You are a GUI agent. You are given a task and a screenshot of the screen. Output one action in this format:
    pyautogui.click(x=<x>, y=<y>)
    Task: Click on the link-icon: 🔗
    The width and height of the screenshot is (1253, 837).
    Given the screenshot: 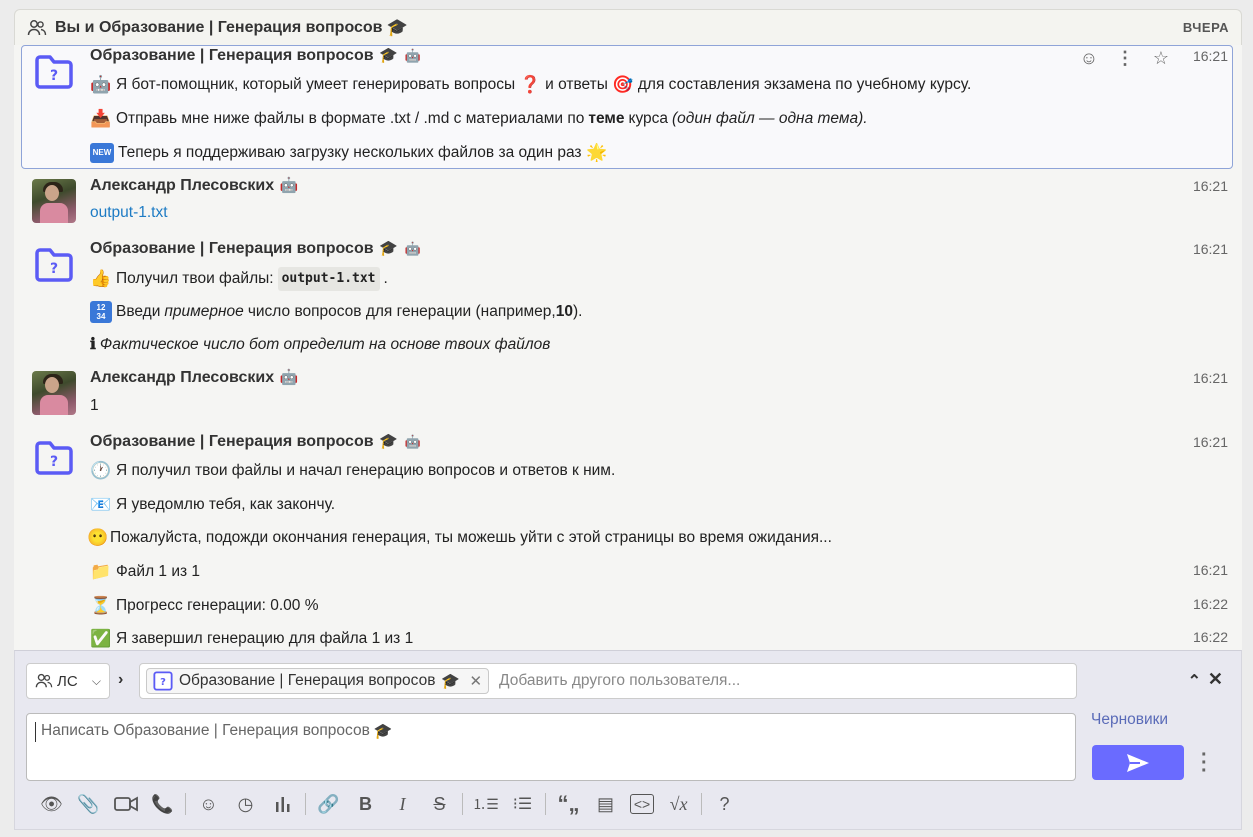 What is the action you would take?
    pyautogui.click(x=328, y=804)
    